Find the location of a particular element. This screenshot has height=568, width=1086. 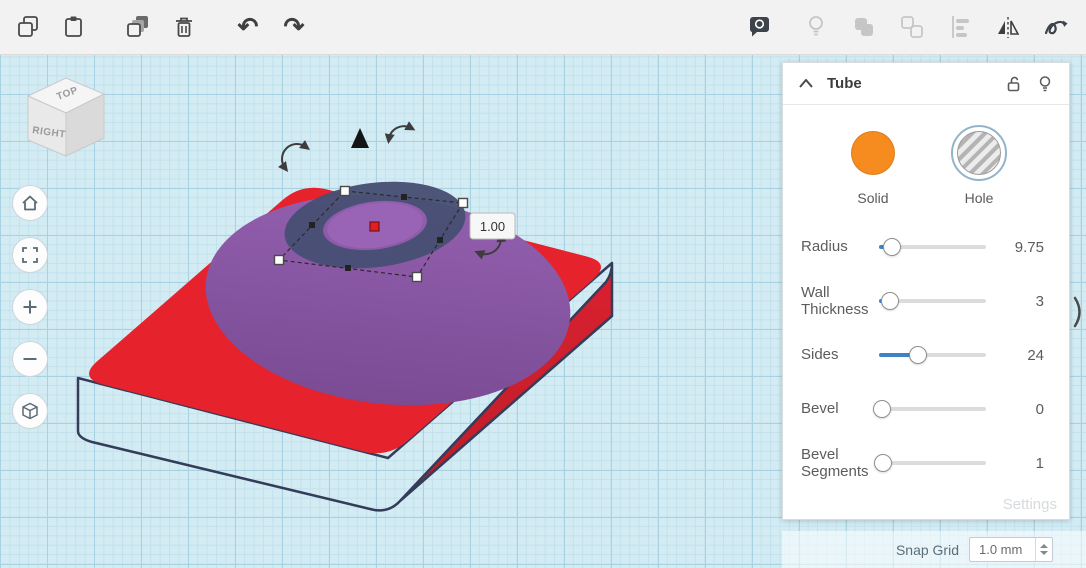

snap-grid-select: 1.0 mm is located at coordinates (1011, 549).